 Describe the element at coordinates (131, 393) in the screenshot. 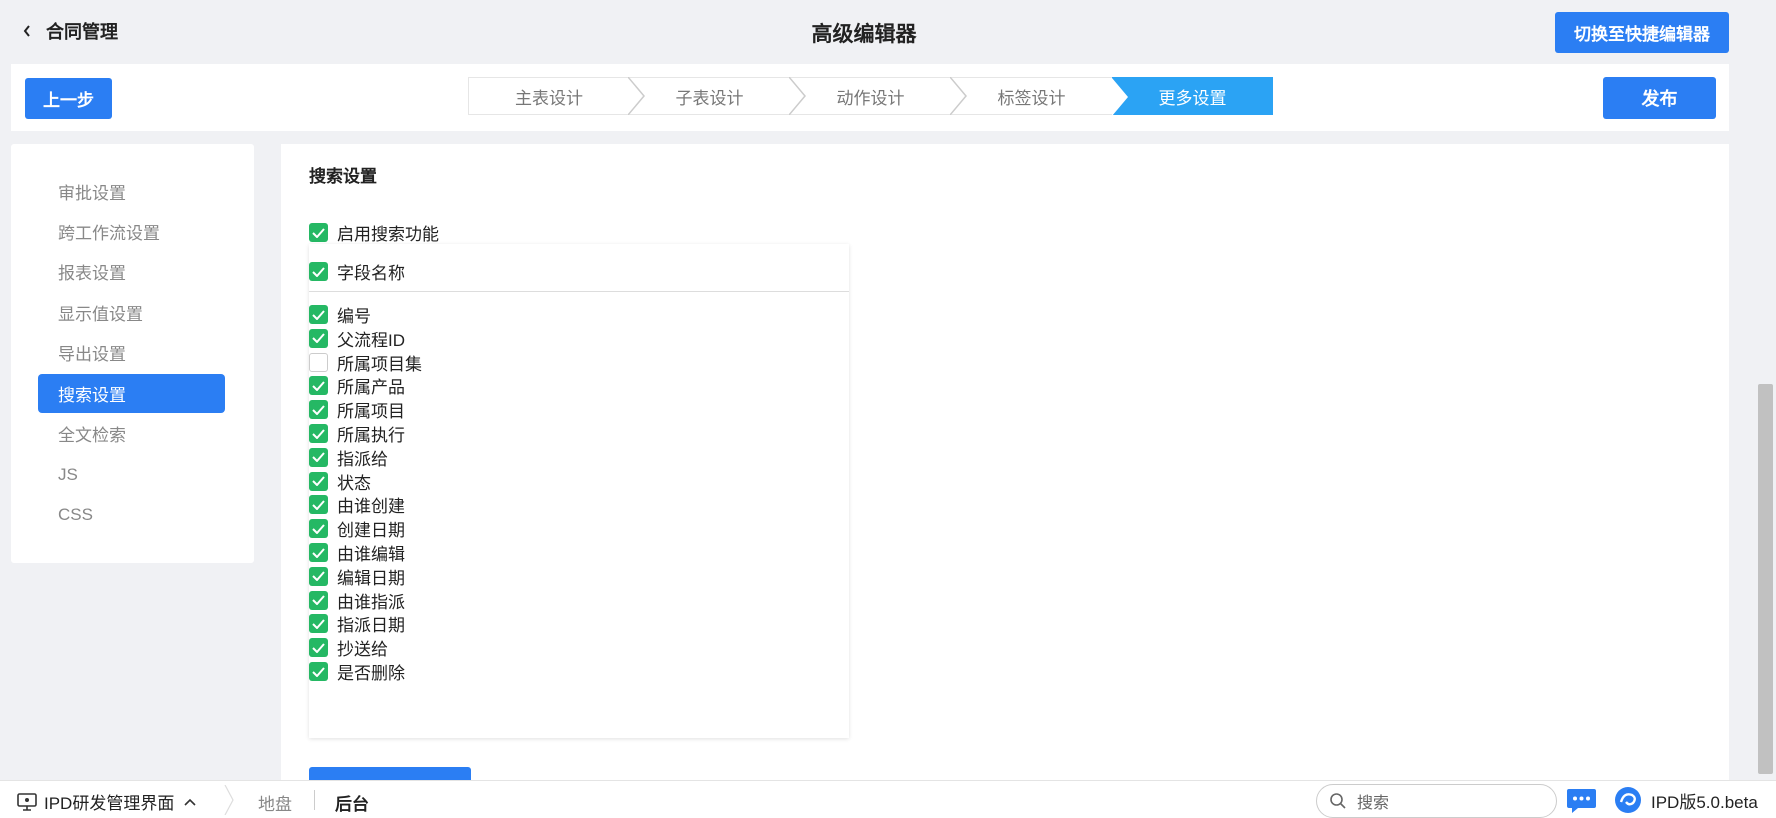

I see `sidebar-item-search: 搜索设置` at that location.